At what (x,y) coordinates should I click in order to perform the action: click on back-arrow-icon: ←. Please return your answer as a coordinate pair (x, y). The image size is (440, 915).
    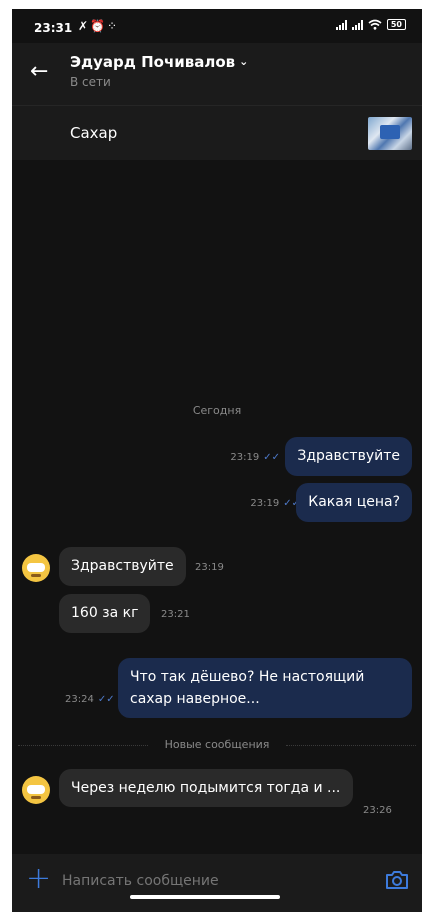
    Looking at the image, I should click on (39, 72).